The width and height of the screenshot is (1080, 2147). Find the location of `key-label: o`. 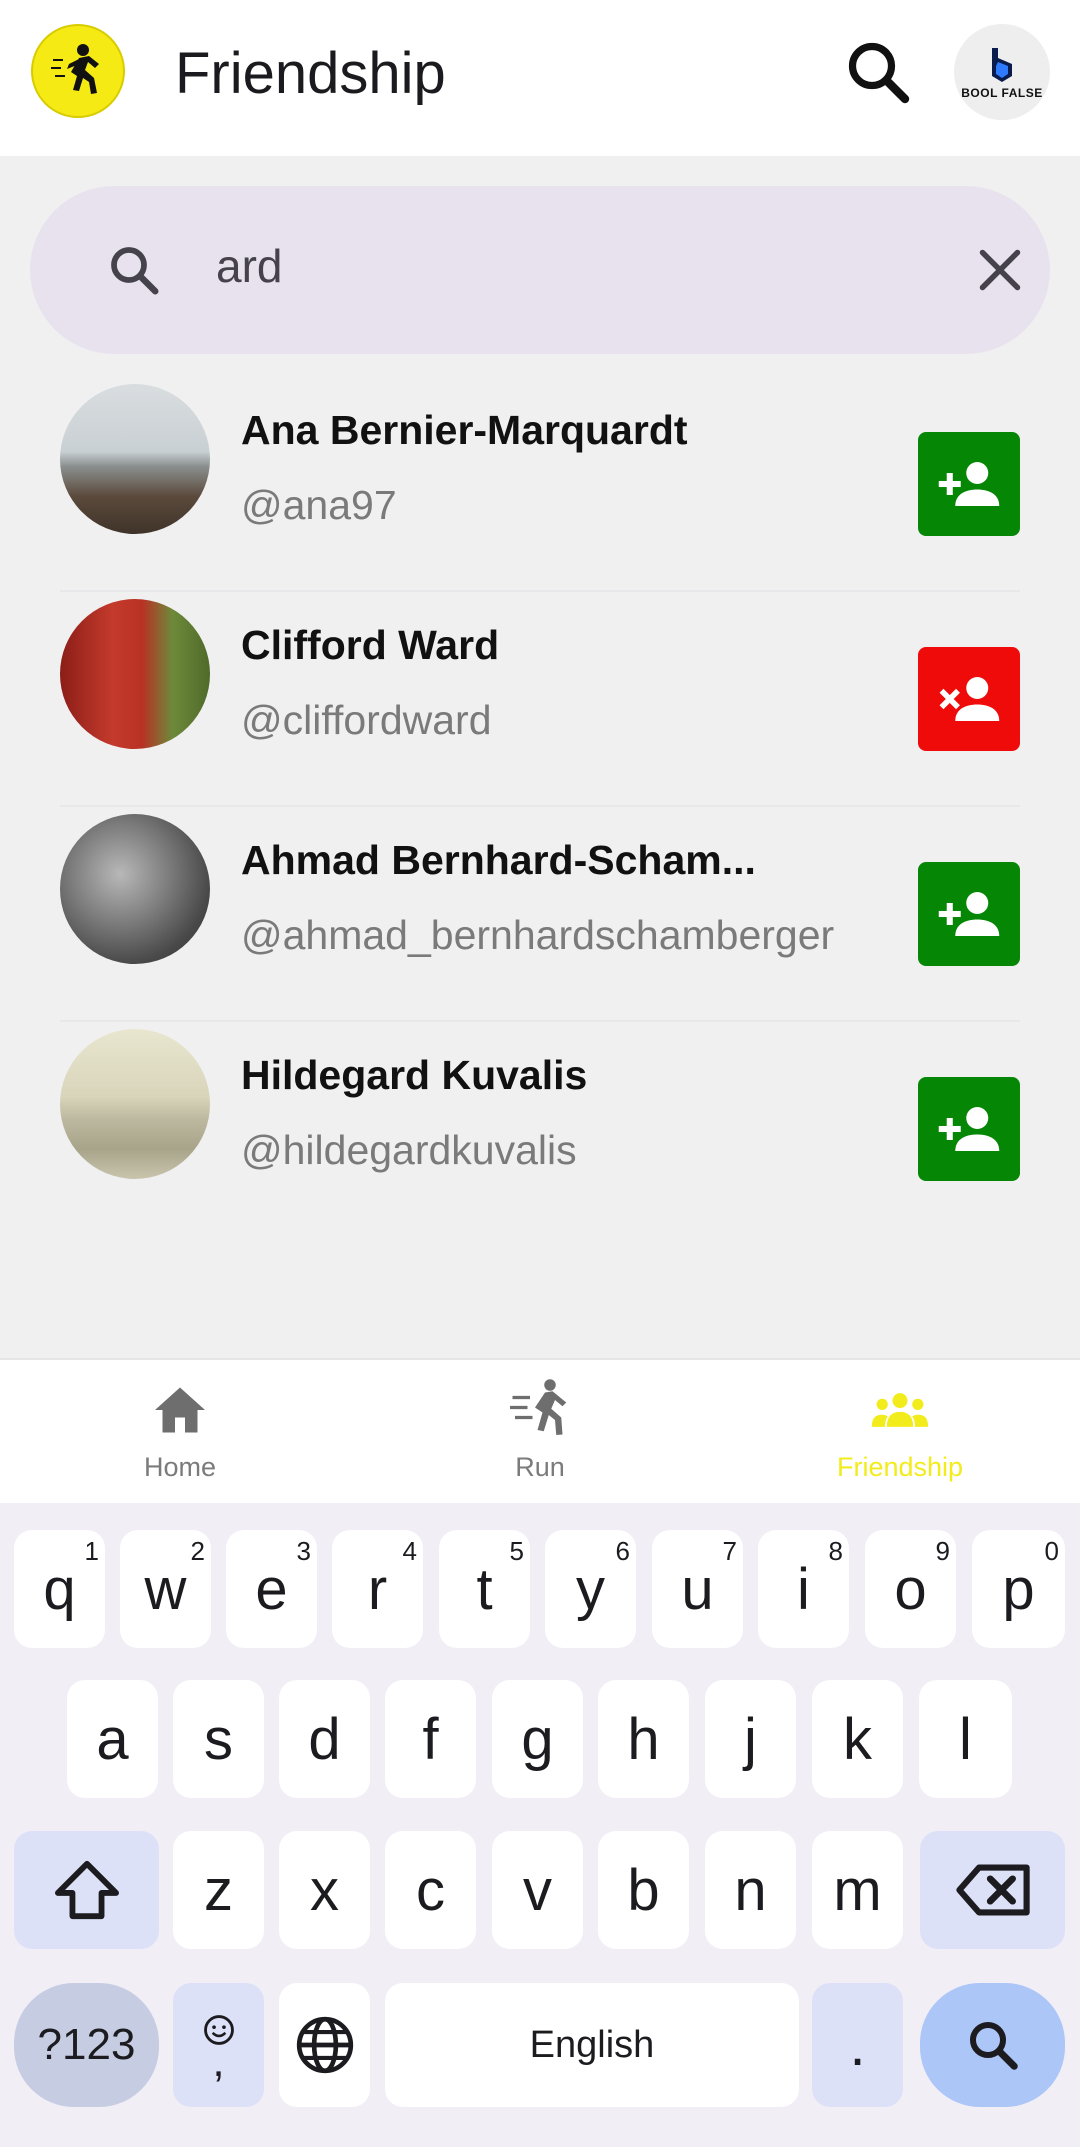

key-label: o is located at coordinates (910, 1589).